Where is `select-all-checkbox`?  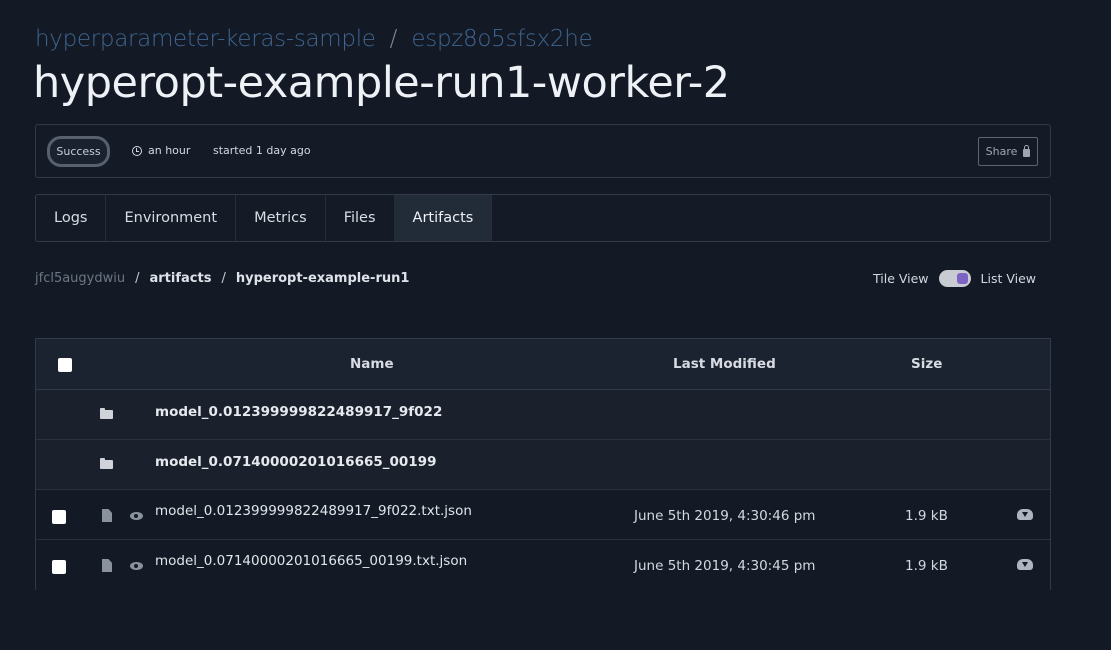
select-all-checkbox is located at coordinates (65, 365).